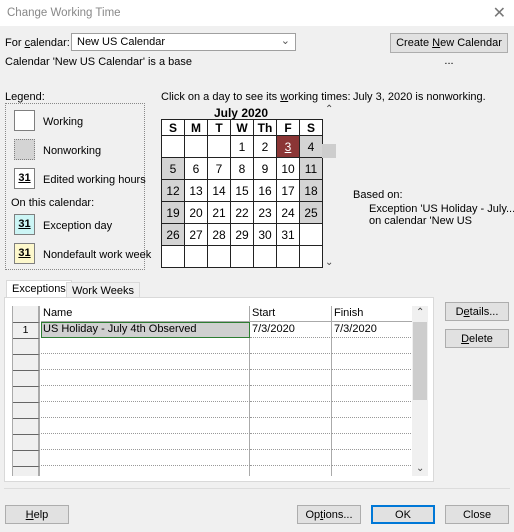  Describe the element at coordinates (265, 146) in the screenshot. I see `calendar-day: 2` at that location.